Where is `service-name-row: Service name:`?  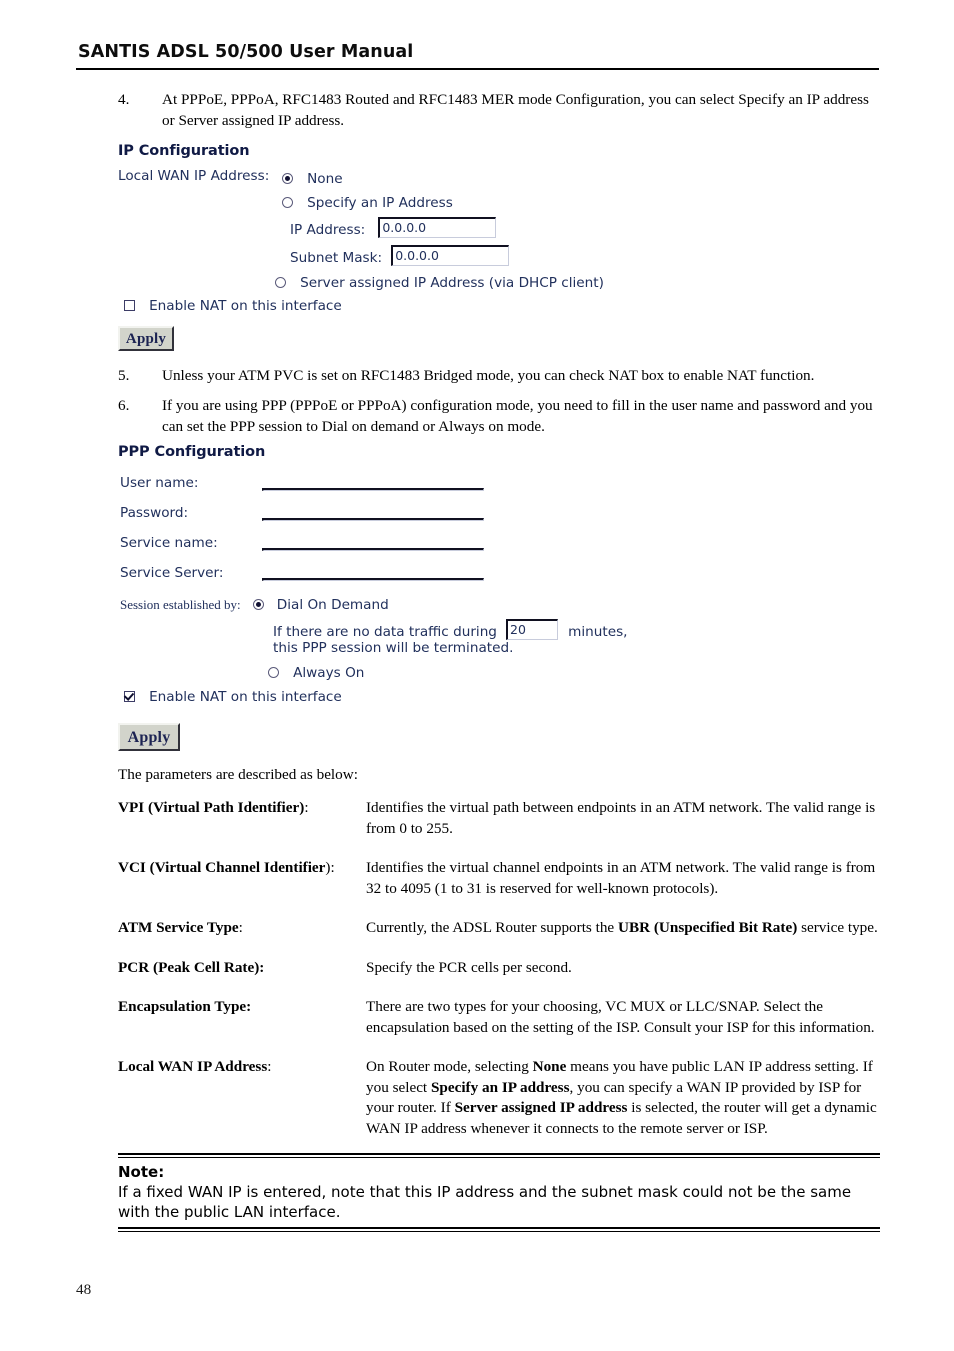
service-name-row: Service name: is located at coordinates (302, 541).